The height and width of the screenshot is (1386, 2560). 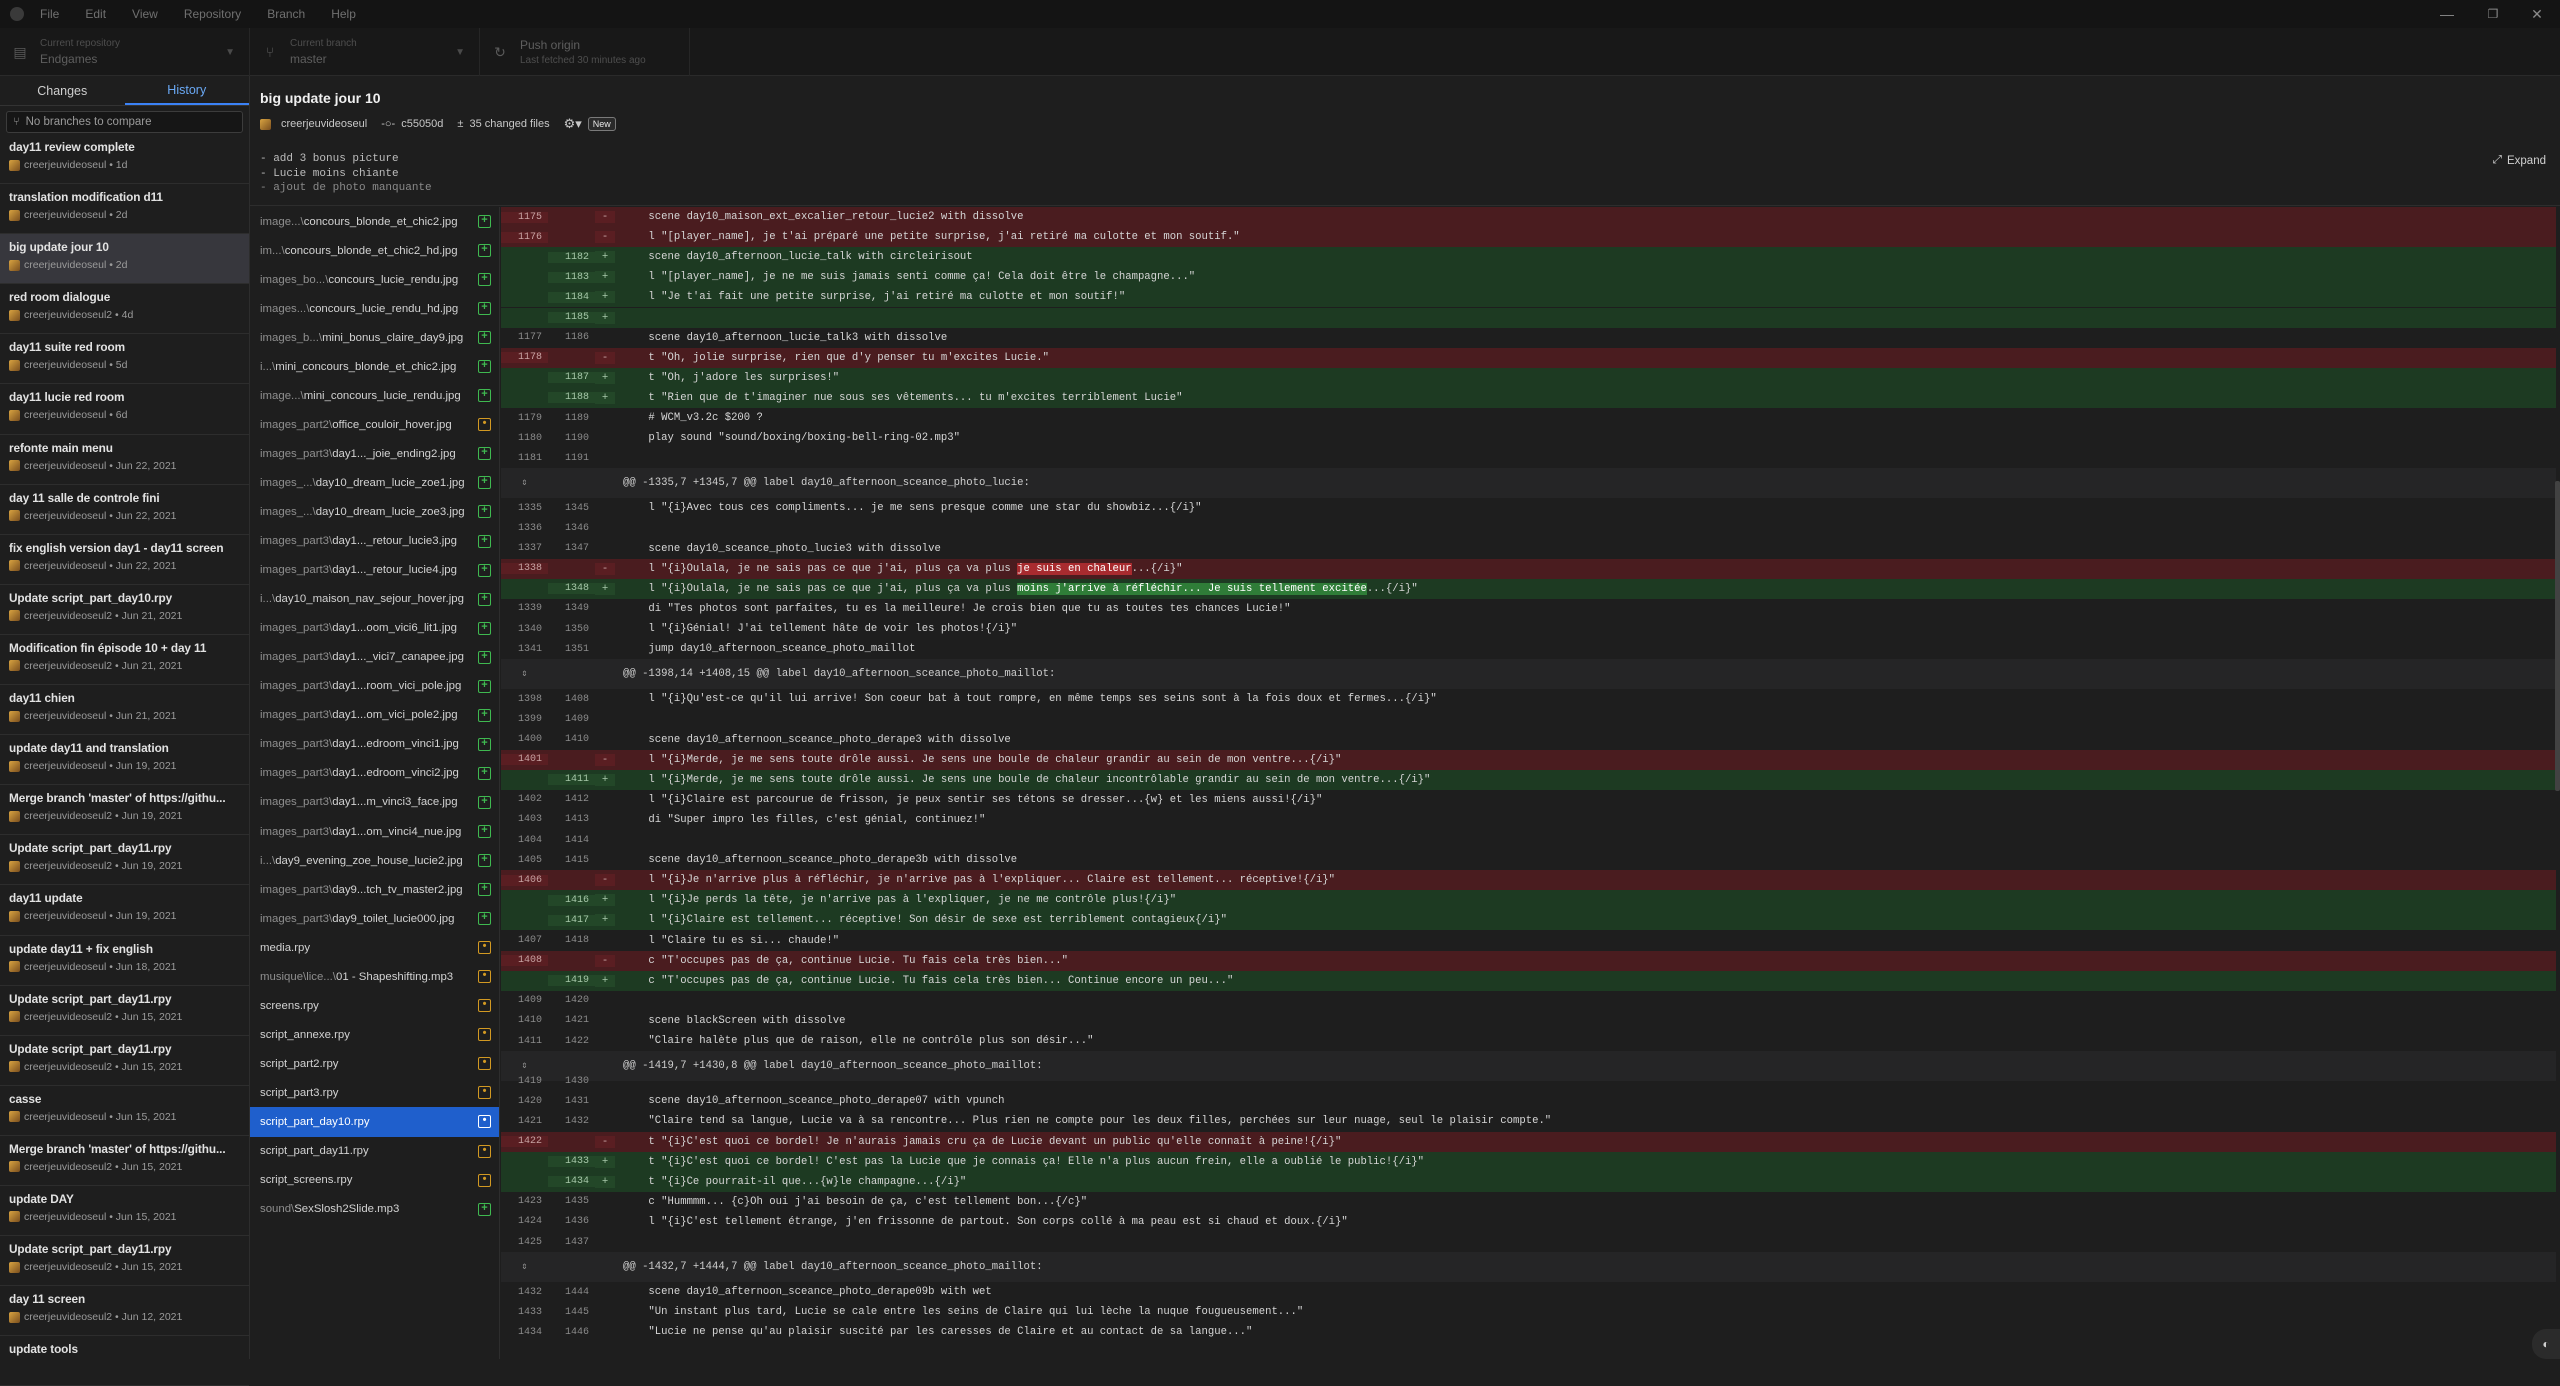 What do you see at coordinates (374, 599) in the screenshot?
I see `changed-file-item: i...\day10_maison_nav_sejour_hover.jpg +` at bounding box center [374, 599].